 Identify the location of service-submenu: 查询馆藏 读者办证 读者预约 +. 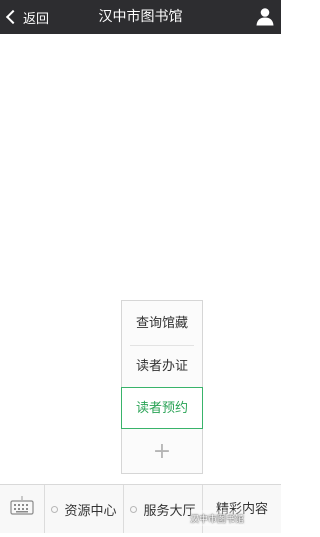
(162, 387).